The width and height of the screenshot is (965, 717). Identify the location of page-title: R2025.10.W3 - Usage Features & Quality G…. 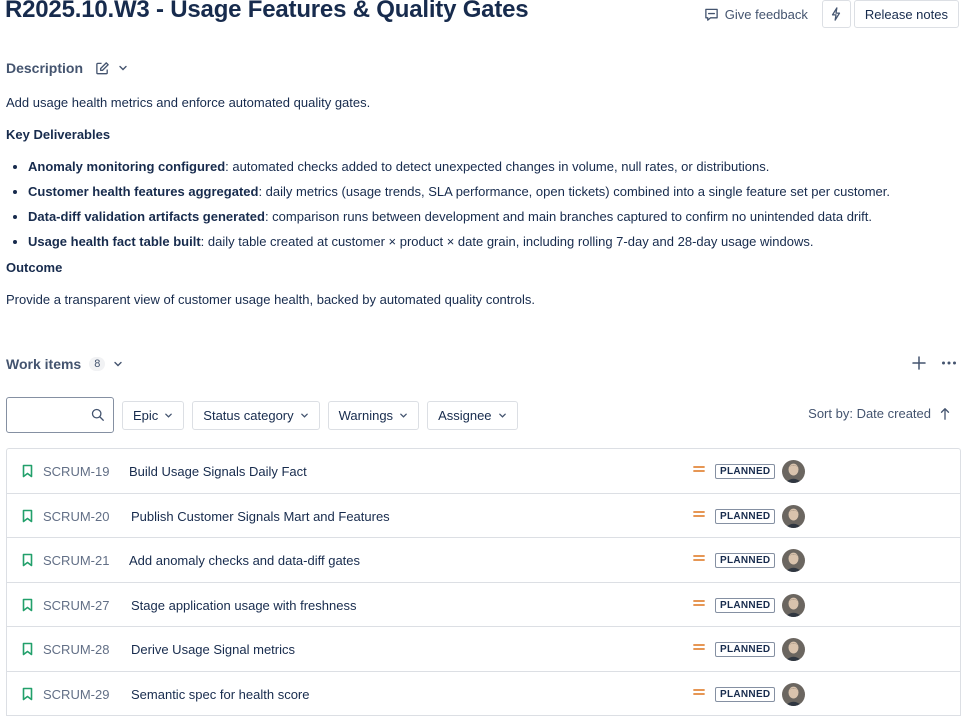
(267, 11).